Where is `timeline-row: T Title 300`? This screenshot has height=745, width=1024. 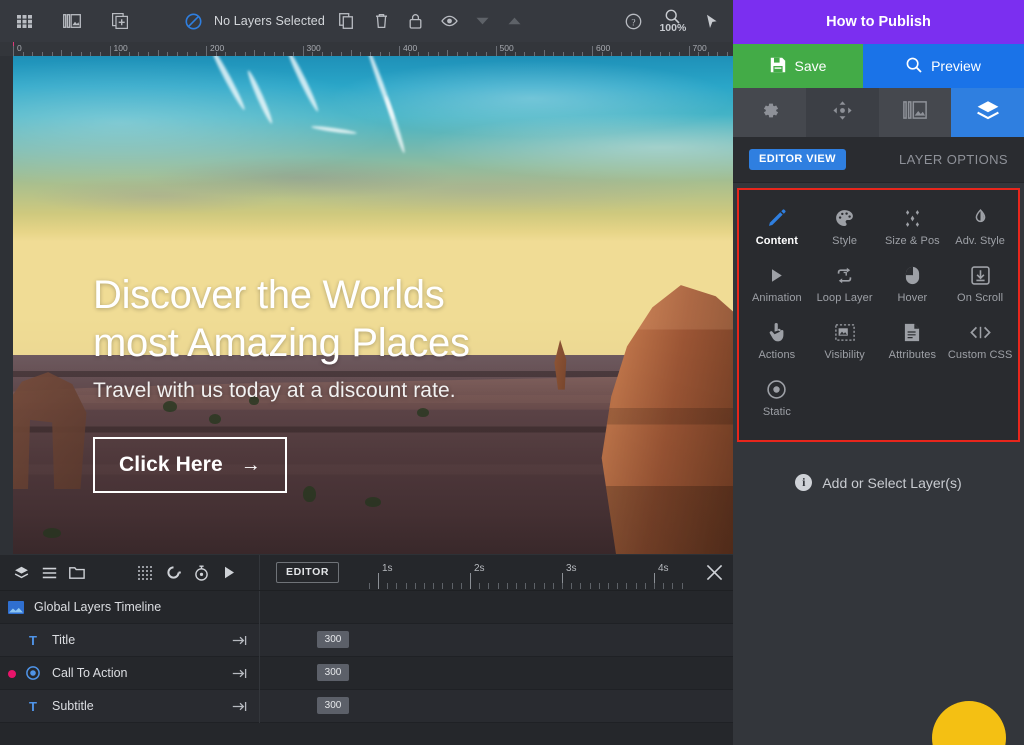
timeline-row: T Title 300 is located at coordinates (366, 640).